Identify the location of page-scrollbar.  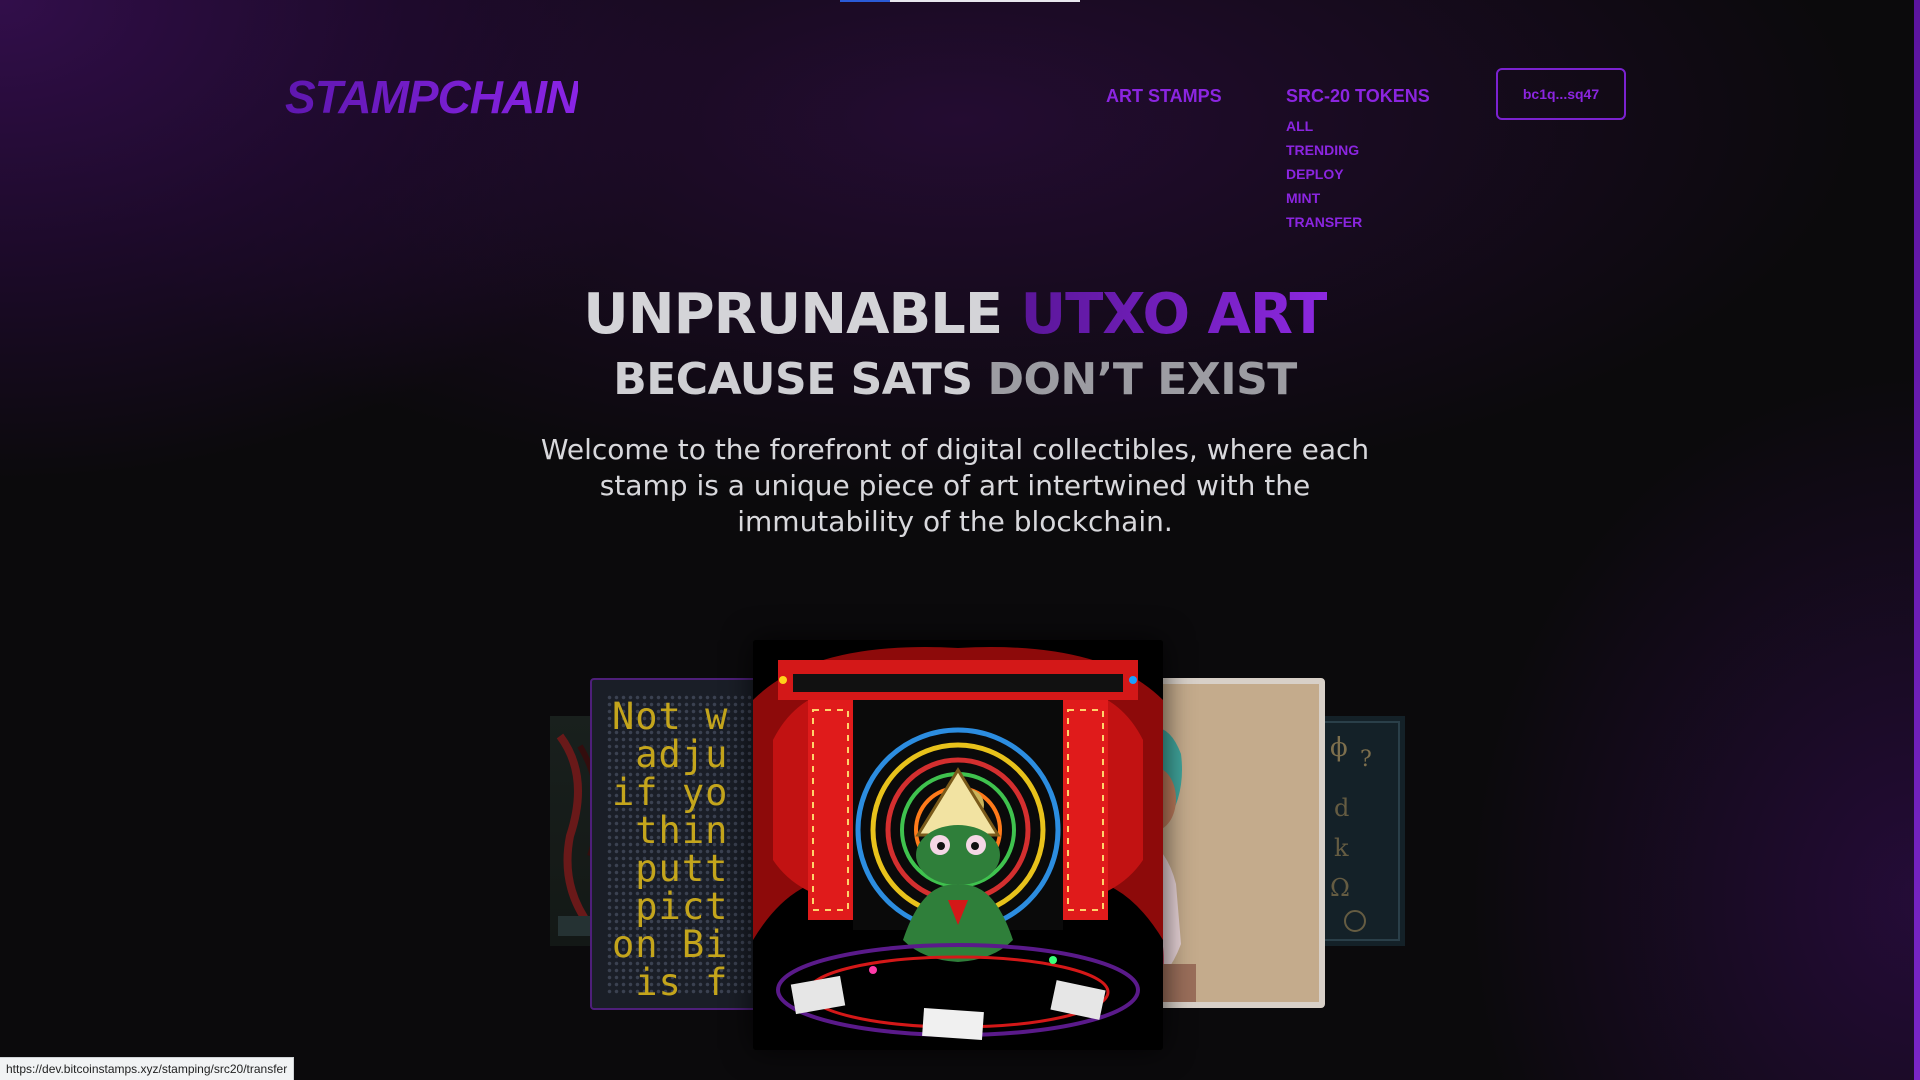
(1917, 540).